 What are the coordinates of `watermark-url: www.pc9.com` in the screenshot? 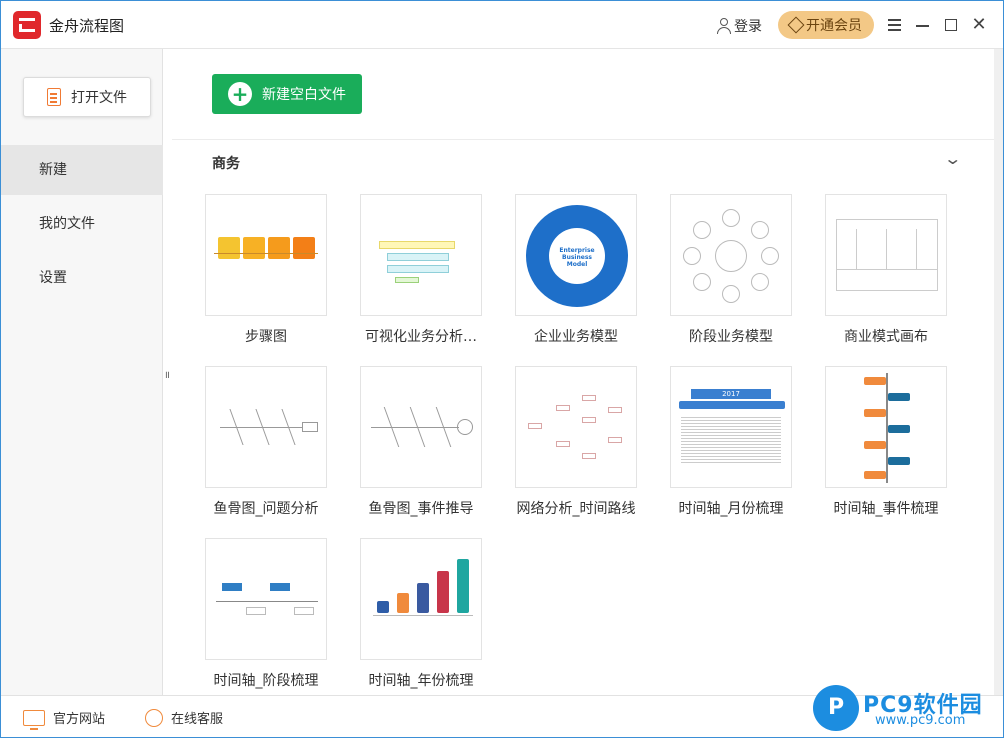 It's located at (920, 720).